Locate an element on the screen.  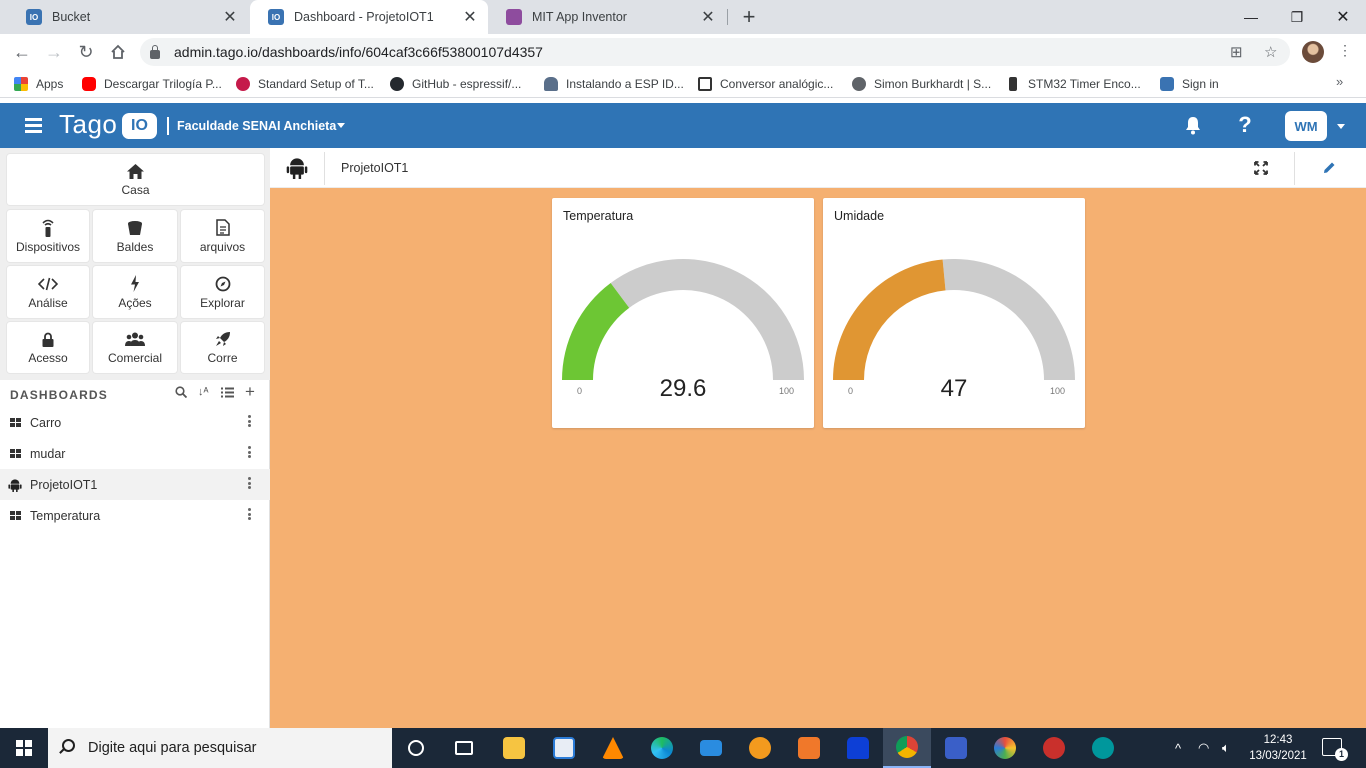
dashboards-heading: DASHBOARDS is located at coordinates (59, 395).